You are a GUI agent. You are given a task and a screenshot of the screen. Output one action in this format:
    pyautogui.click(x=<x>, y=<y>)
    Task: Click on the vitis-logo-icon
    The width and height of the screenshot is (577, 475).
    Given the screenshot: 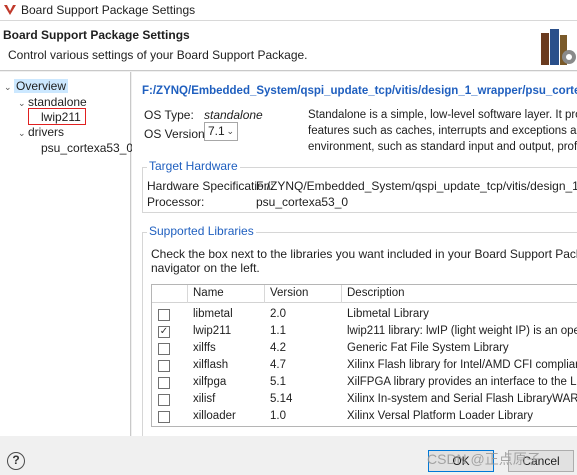 What is the action you would take?
    pyautogui.click(x=10, y=10)
    